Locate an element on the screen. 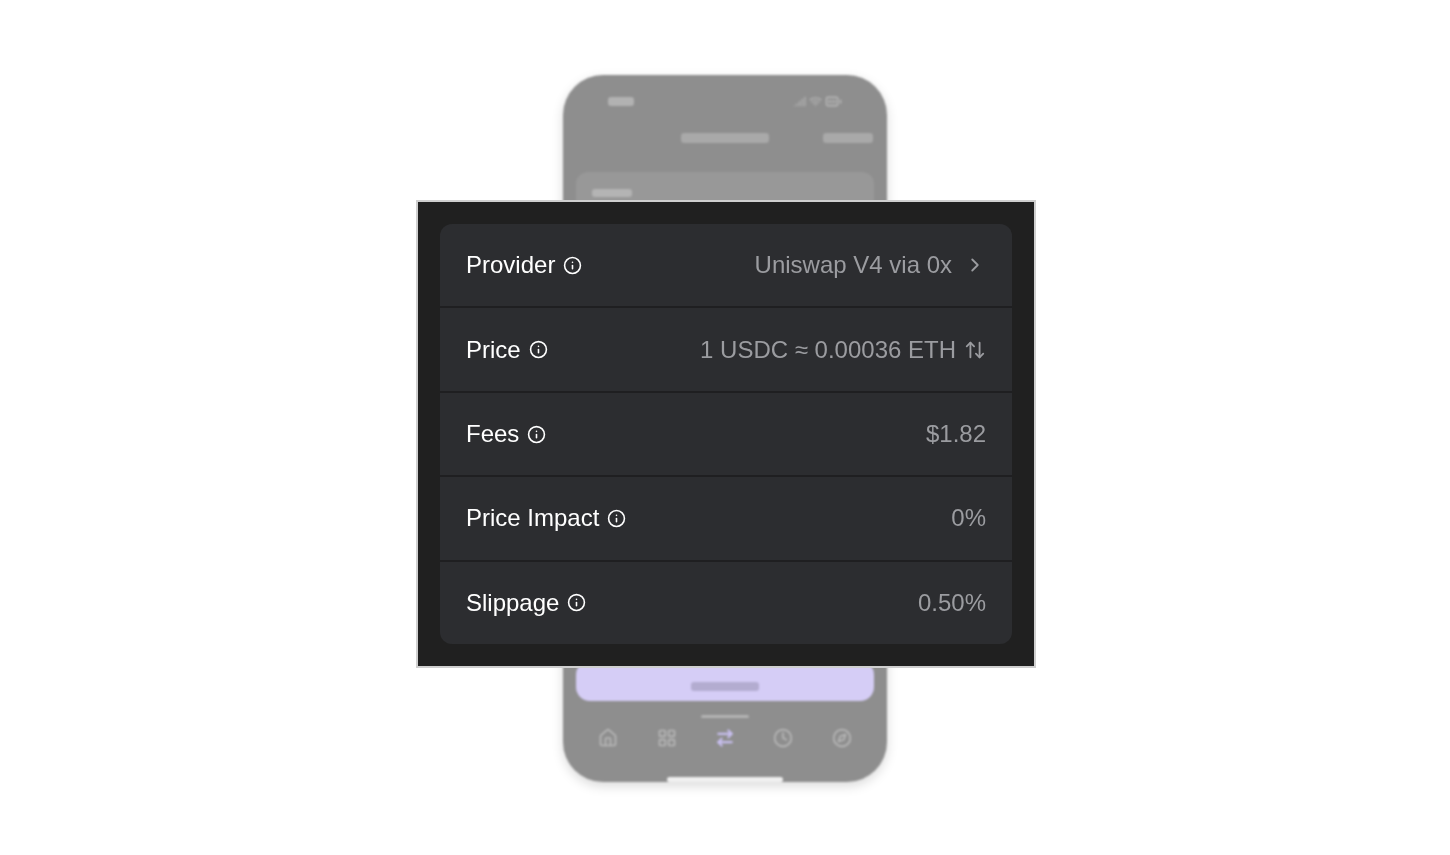 The width and height of the screenshot is (1450, 855). detail-value: $1.82 is located at coordinates (955, 434).